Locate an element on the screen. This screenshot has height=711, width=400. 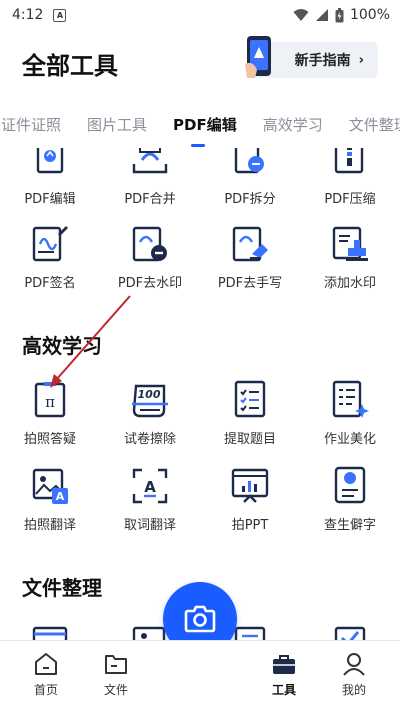
nav-tools: 工具 is located at coordinates (284, 674).